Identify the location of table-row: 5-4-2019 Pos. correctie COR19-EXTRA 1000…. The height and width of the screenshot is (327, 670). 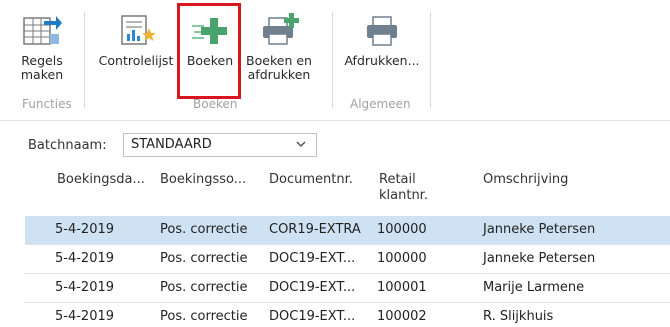
(347, 230).